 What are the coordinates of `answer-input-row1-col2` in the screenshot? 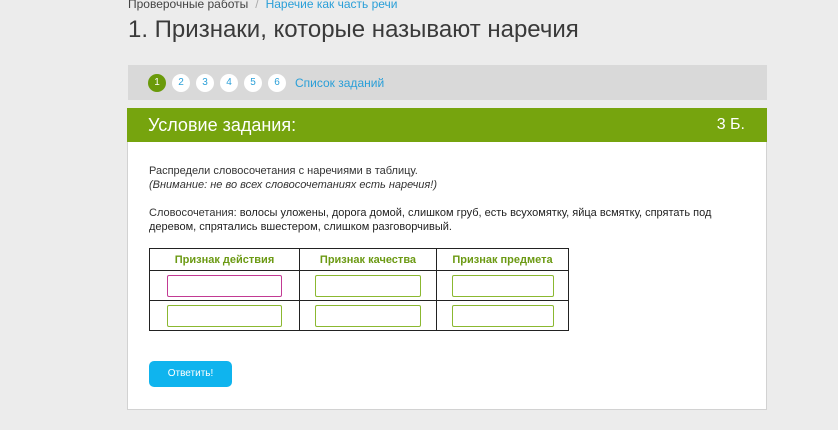 It's located at (368, 285).